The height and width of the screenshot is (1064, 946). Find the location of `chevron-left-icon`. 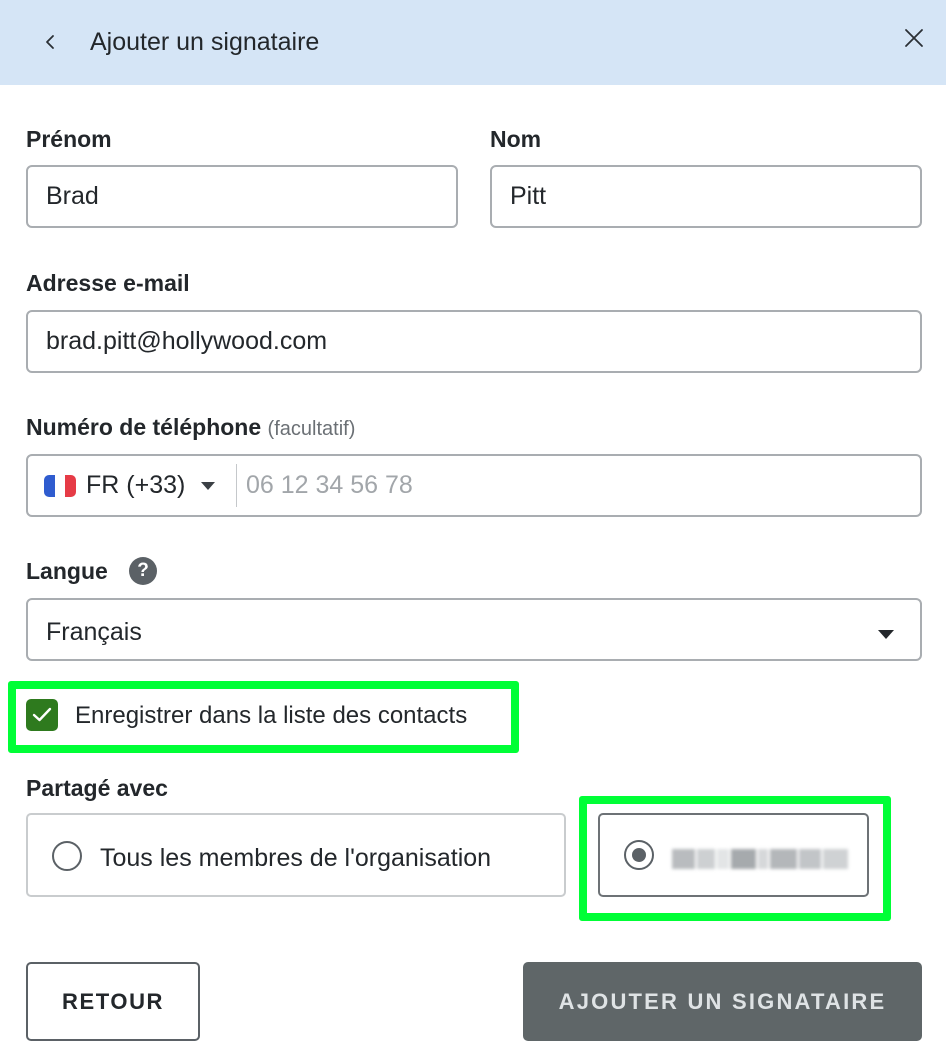

chevron-left-icon is located at coordinates (51, 42).